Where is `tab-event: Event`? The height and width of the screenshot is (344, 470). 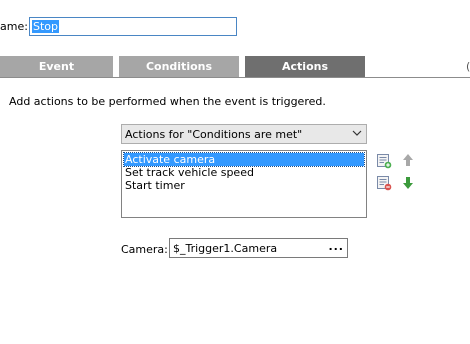 tab-event: Event is located at coordinates (56, 66).